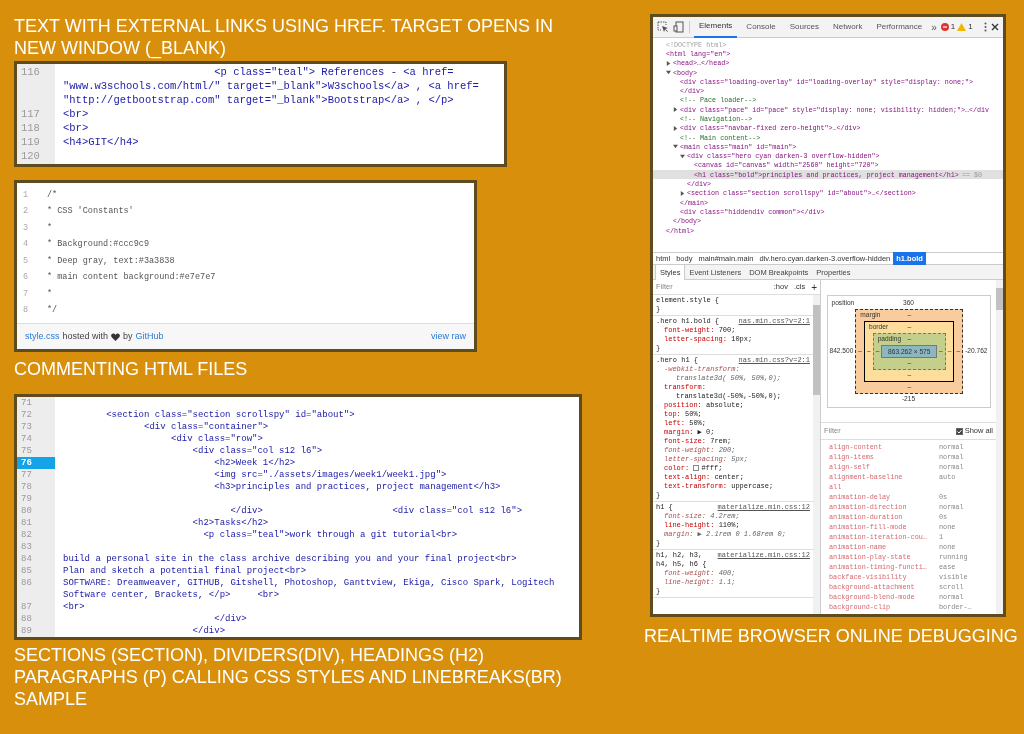  Describe the element at coordinates (26, 511) in the screenshot. I see `line-number: 80` at that location.